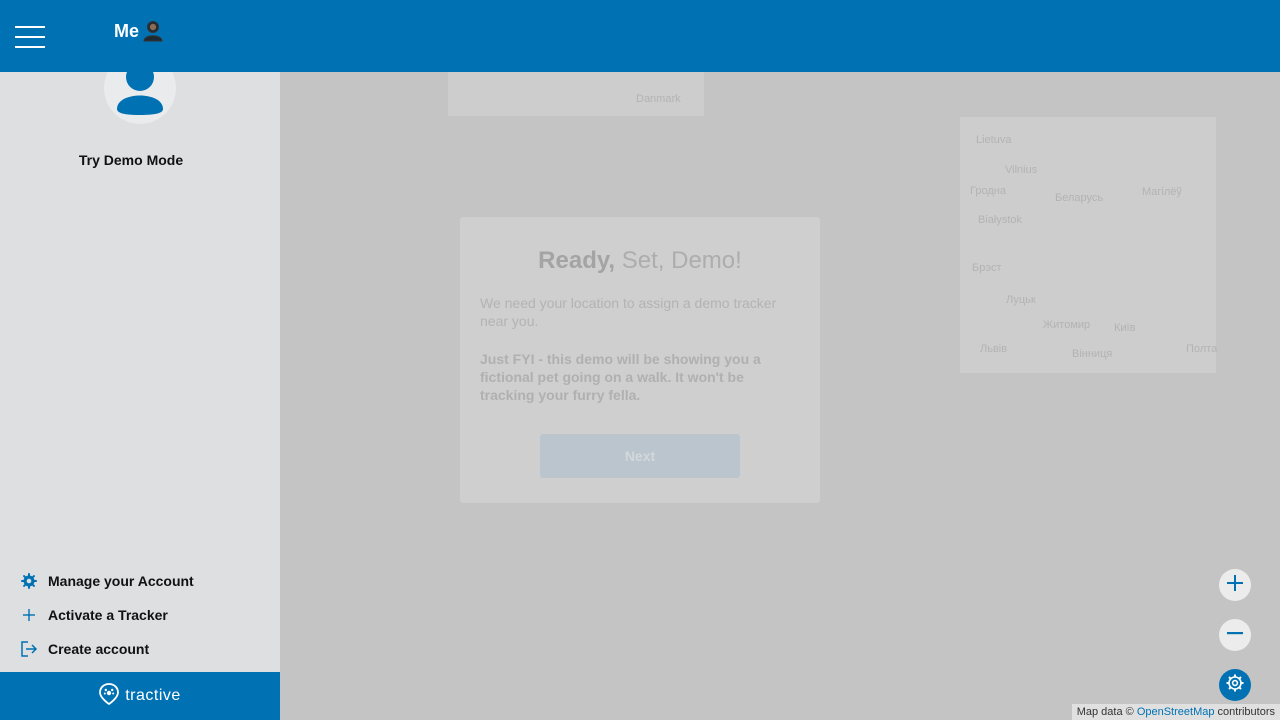  Describe the element at coordinates (30, 37) in the screenshot. I see `hamburger-icon` at that location.